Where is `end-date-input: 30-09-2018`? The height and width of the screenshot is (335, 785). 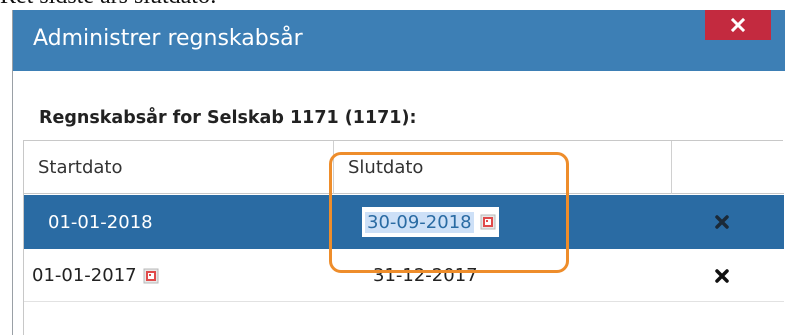
end-date-input: 30-09-2018 is located at coordinates (430, 222).